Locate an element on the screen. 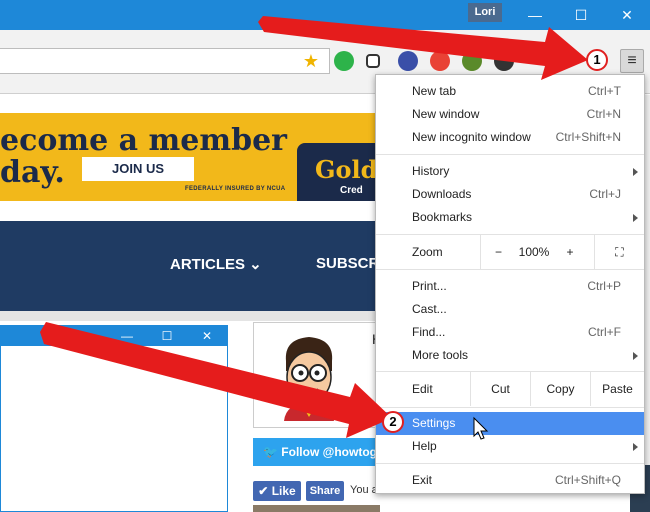  twitter-bird-icon: 🐦 is located at coordinates (270, 452).